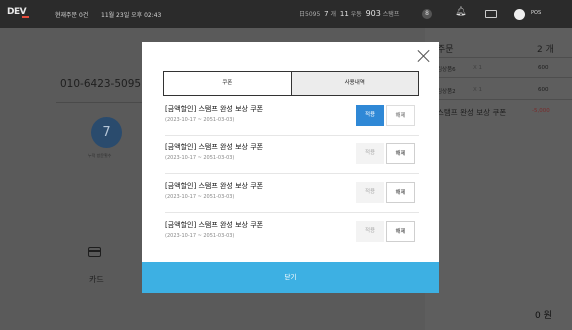 The image size is (572, 330). I want to click on customer-phone: 010-6423-5095, so click(101, 84).